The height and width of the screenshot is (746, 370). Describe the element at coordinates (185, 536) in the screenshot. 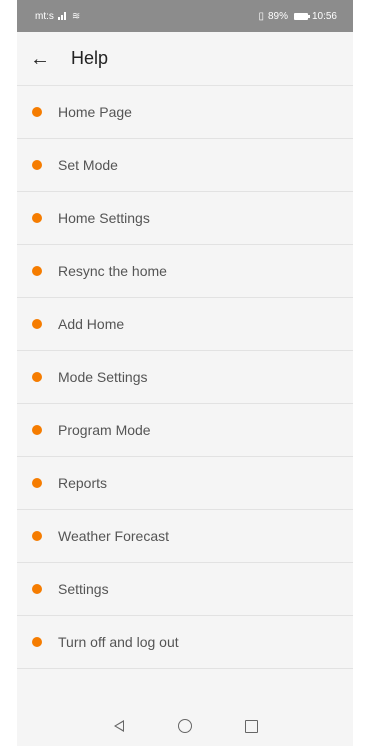

I see `help-item-weather-forecast: Weather Forecast` at that location.